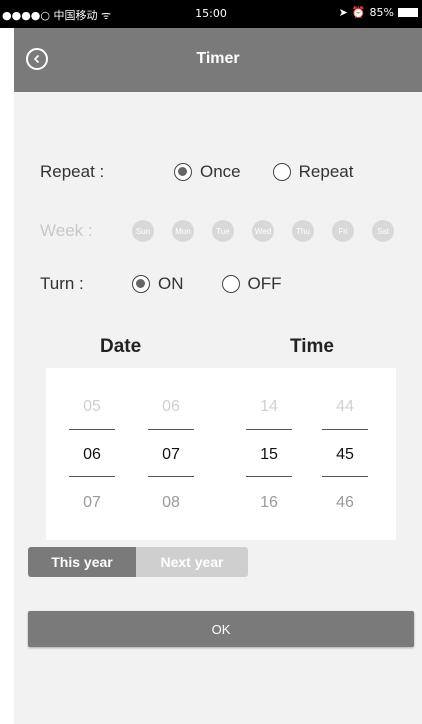 This screenshot has height=724, width=422. I want to click on minute-line-top, so click(345, 429).